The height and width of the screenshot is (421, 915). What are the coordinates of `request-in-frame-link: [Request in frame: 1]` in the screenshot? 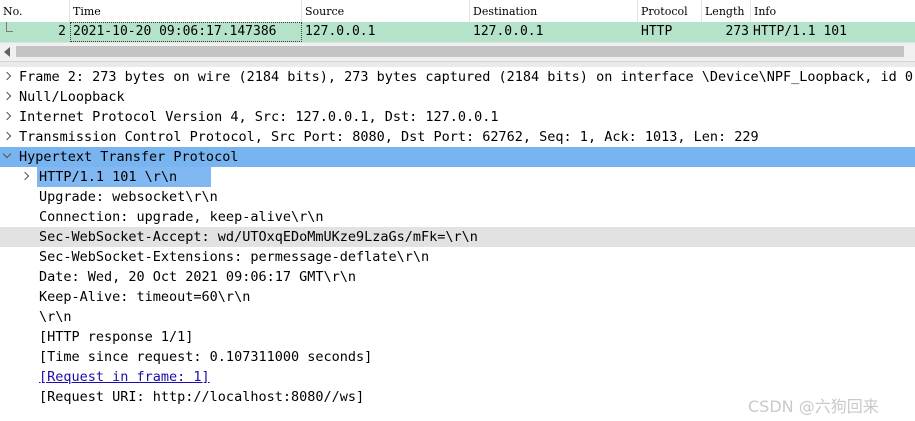 It's located at (124, 377).